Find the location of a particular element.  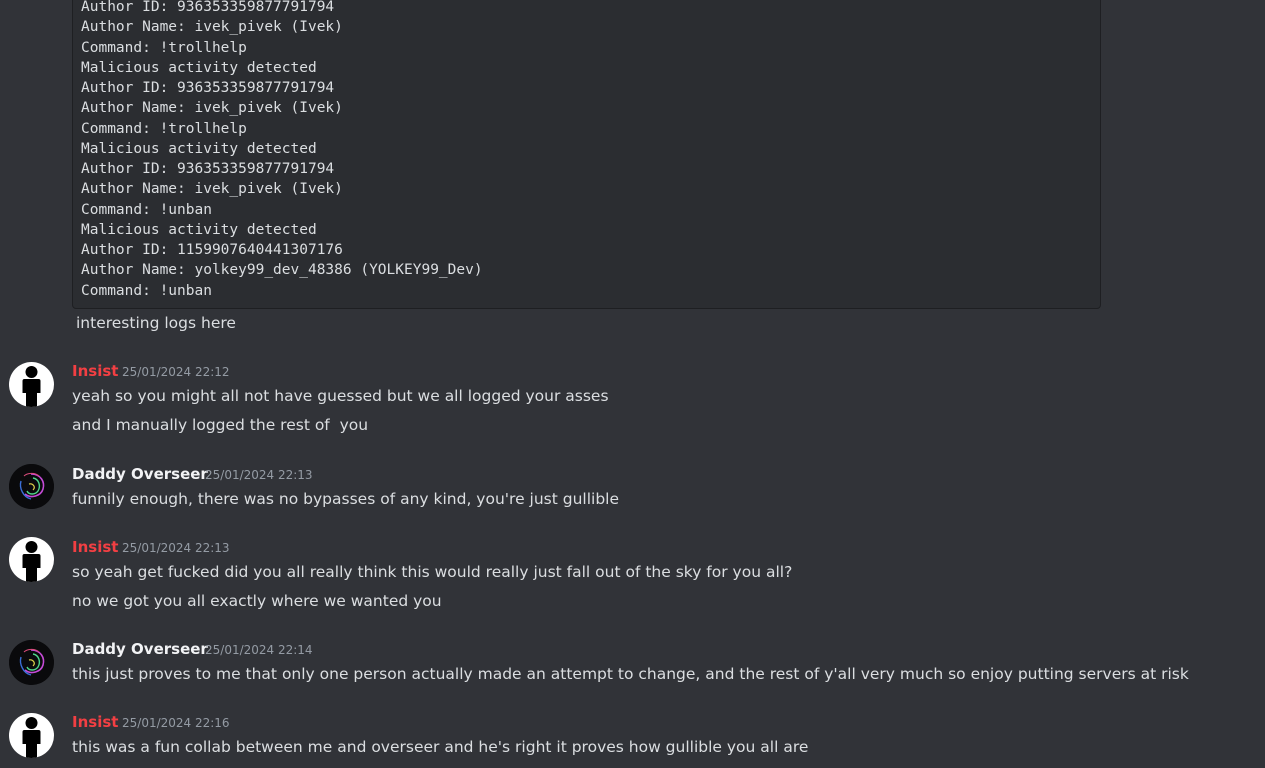

message-text: interesting logs here is located at coordinates (156, 323).